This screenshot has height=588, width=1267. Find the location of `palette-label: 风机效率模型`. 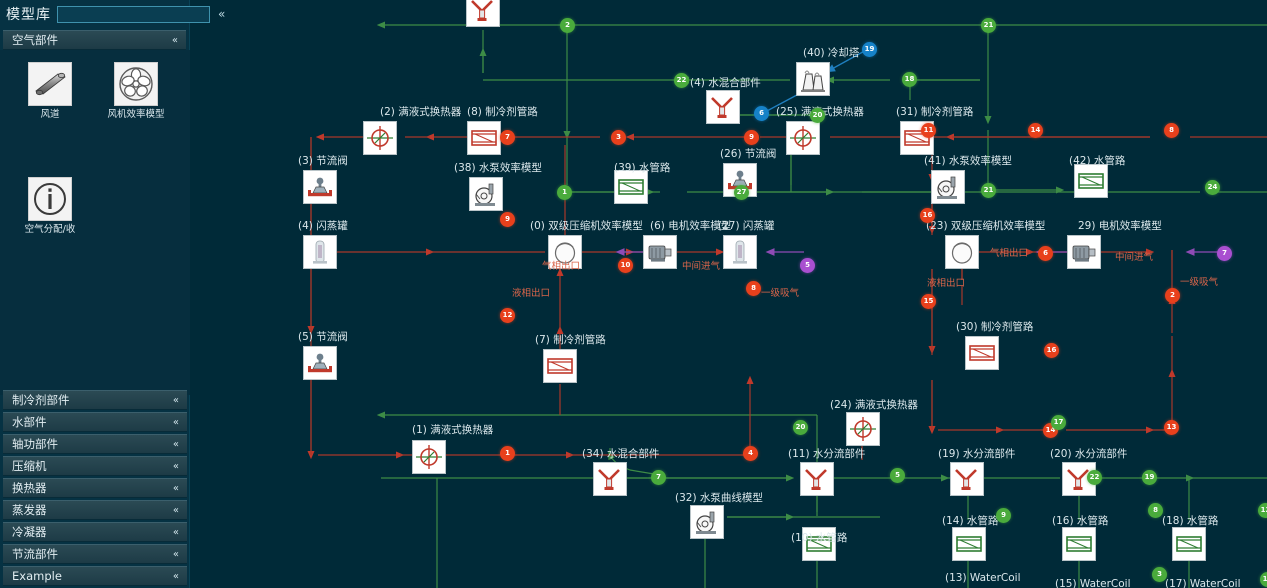

palette-label: 风机效率模型 is located at coordinates (136, 114).